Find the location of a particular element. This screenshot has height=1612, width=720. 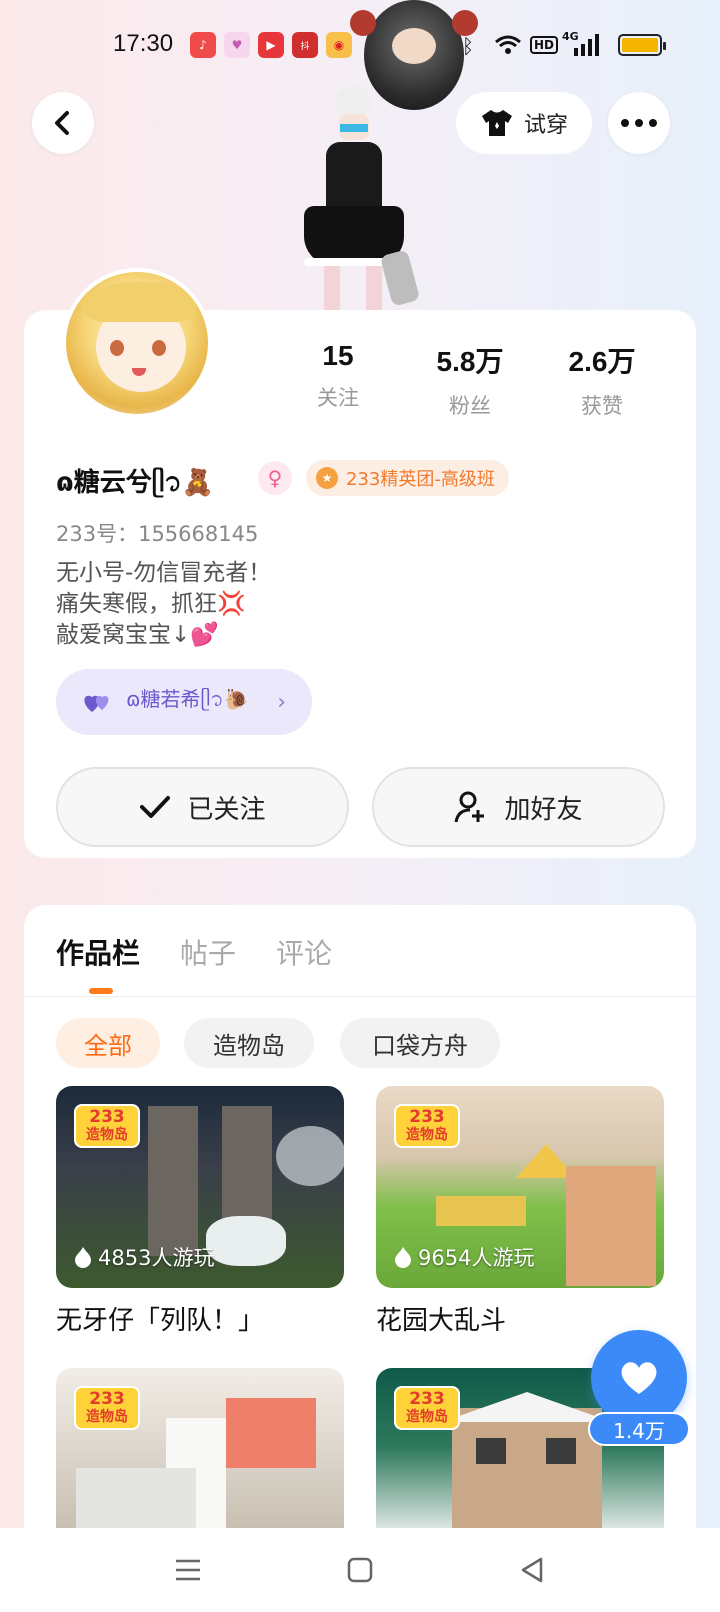

tab-indicator is located at coordinates (101, 991).